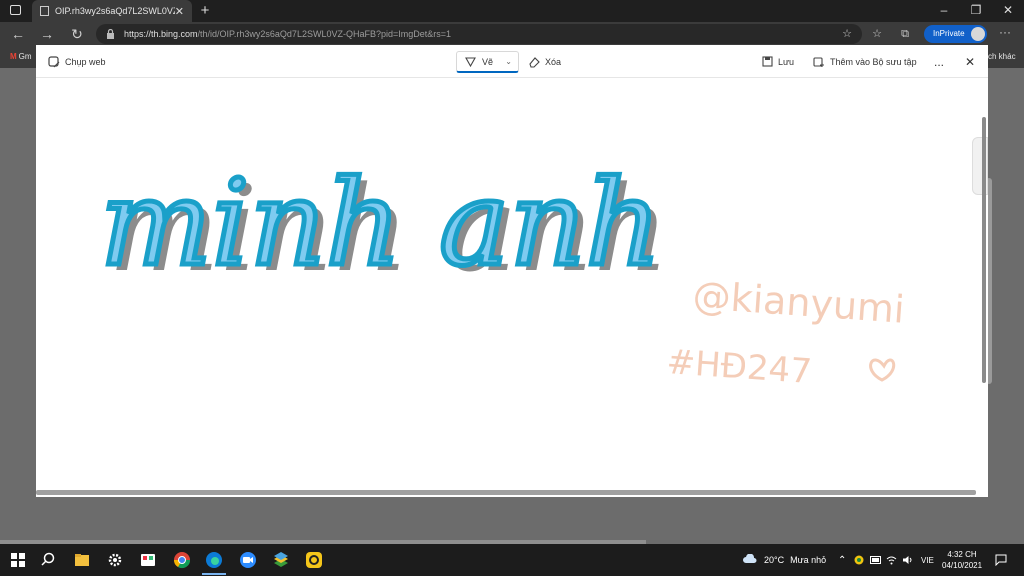  What do you see at coordinates (214, 560) in the screenshot?
I see `edge-icon` at bounding box center [214, 560].